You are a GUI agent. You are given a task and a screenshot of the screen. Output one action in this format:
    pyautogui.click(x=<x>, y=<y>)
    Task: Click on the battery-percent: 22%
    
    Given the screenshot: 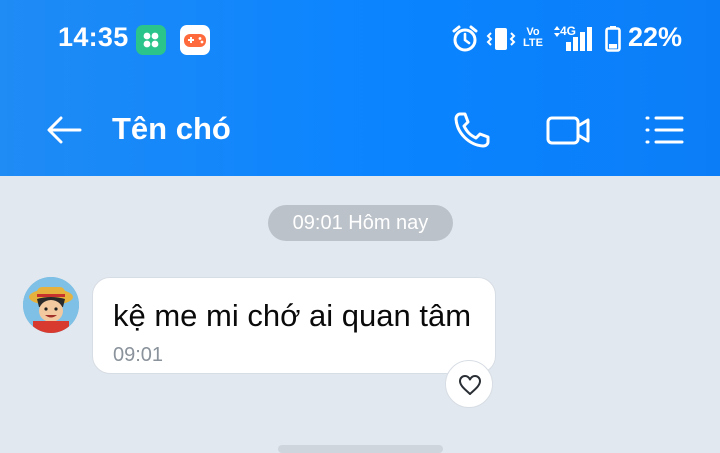 What is the action you would take?
    pyautogui.click(x=655, y=37)
    